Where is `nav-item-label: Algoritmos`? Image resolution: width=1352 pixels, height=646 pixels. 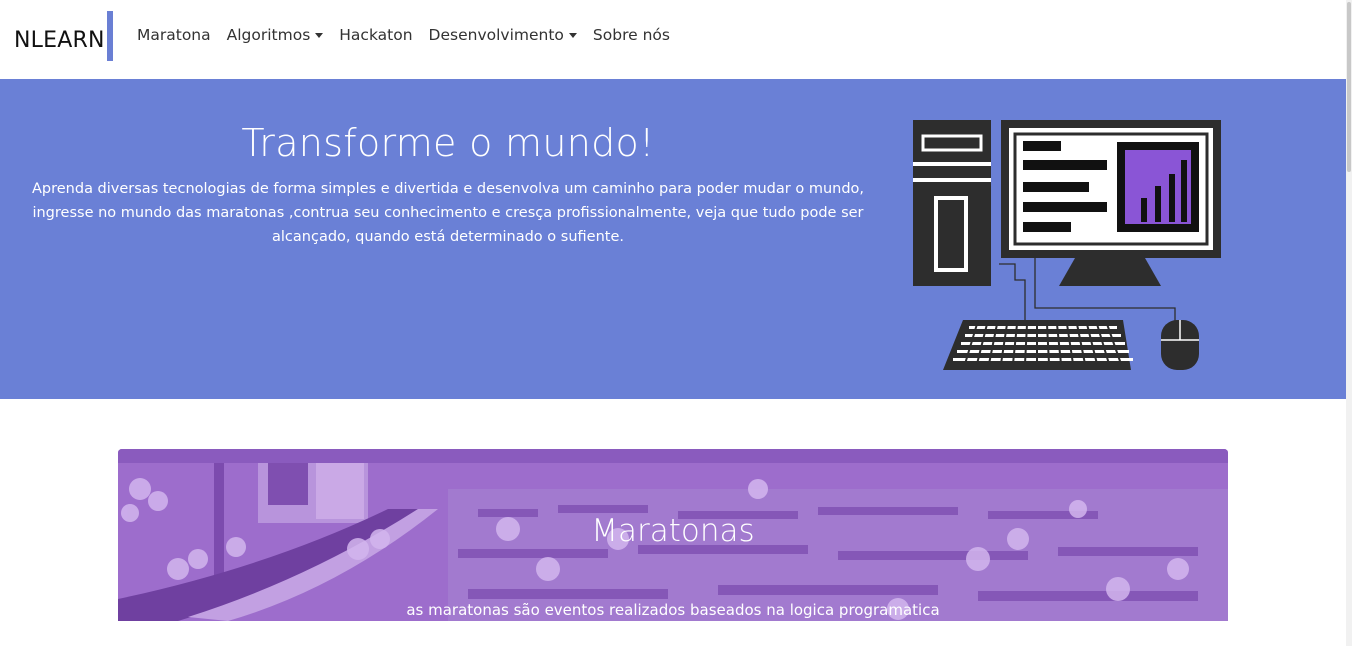 nav-item-label: Algoritmos is located at coordinates (268, 35).